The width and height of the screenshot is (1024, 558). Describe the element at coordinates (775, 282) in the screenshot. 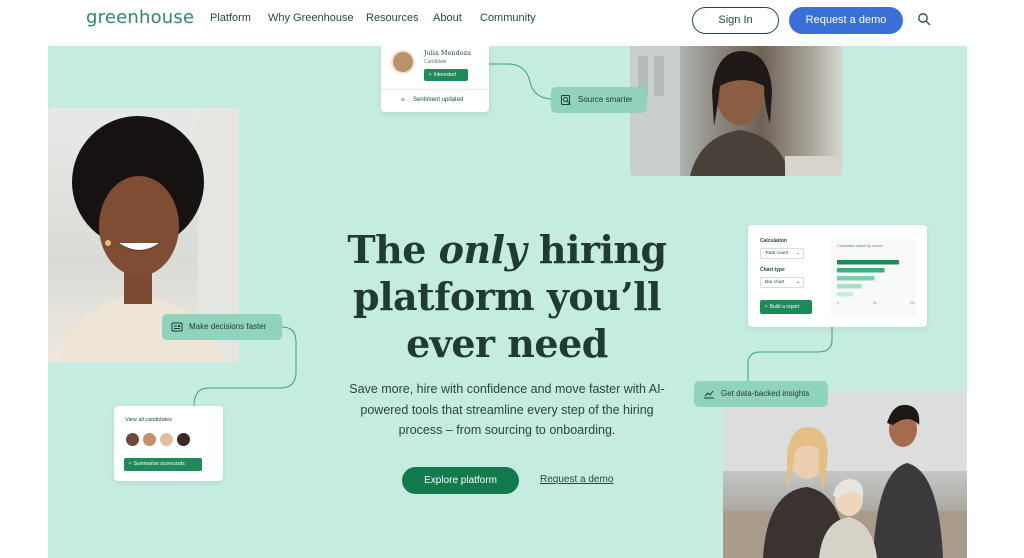

I see `chart-type-select-value: Bar chart` at that location.